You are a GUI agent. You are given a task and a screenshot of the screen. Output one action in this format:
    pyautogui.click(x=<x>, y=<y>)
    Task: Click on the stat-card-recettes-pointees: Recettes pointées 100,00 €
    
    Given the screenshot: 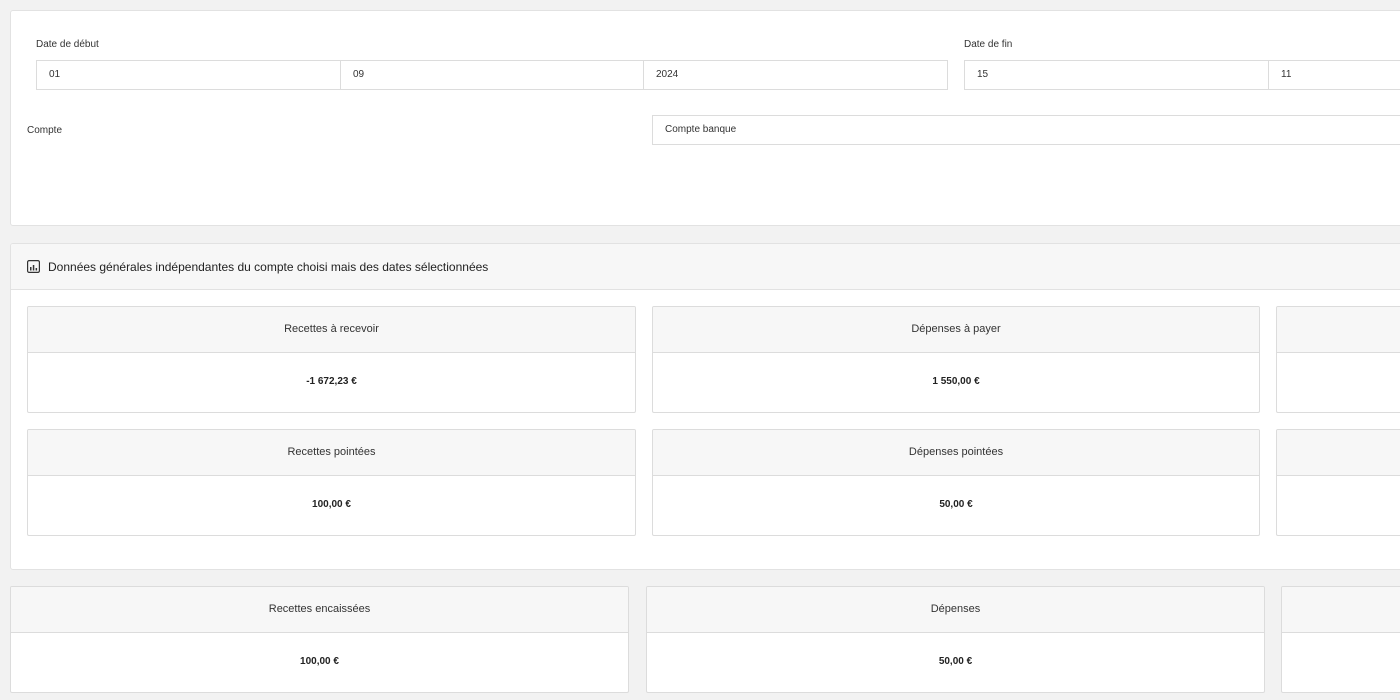 What is the action you would take?
    pyautogui.click(x=331, y=482)
    